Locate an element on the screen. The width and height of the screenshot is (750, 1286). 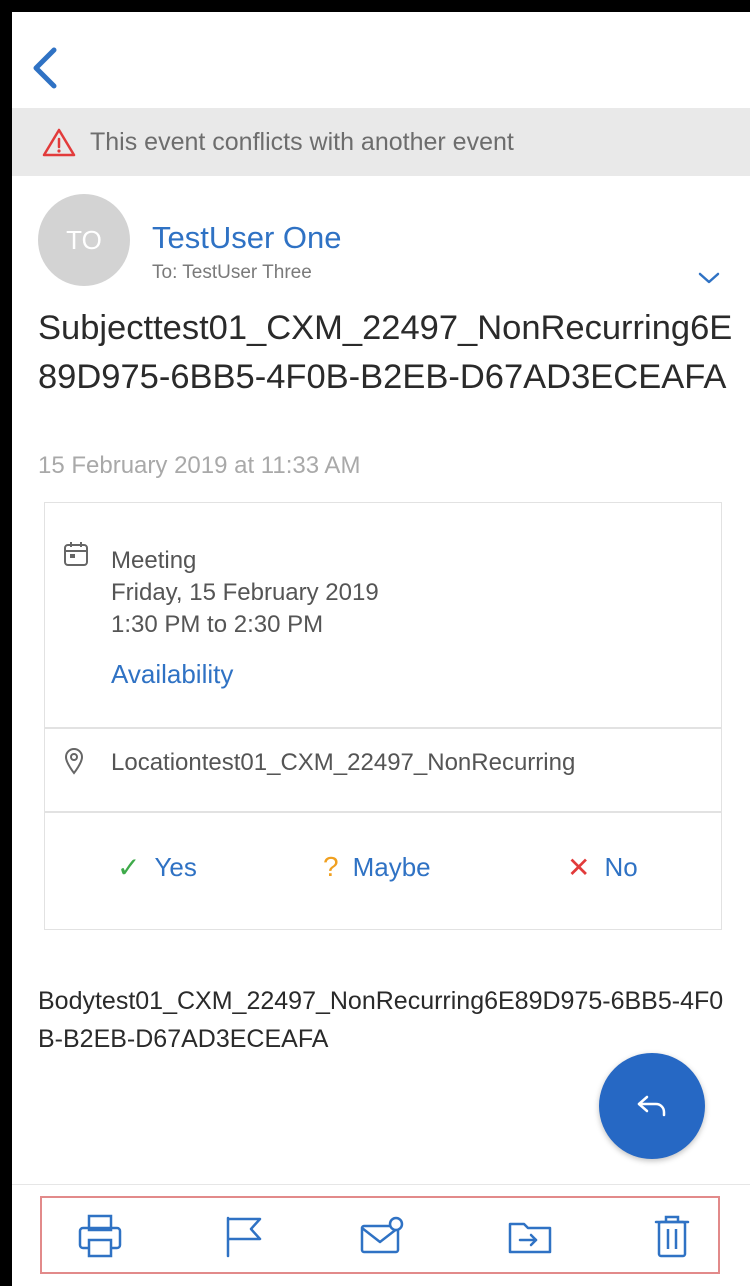
event-location: Locationtest01_CXM_22497_NonRecurring is located at coordinates (343, 762).